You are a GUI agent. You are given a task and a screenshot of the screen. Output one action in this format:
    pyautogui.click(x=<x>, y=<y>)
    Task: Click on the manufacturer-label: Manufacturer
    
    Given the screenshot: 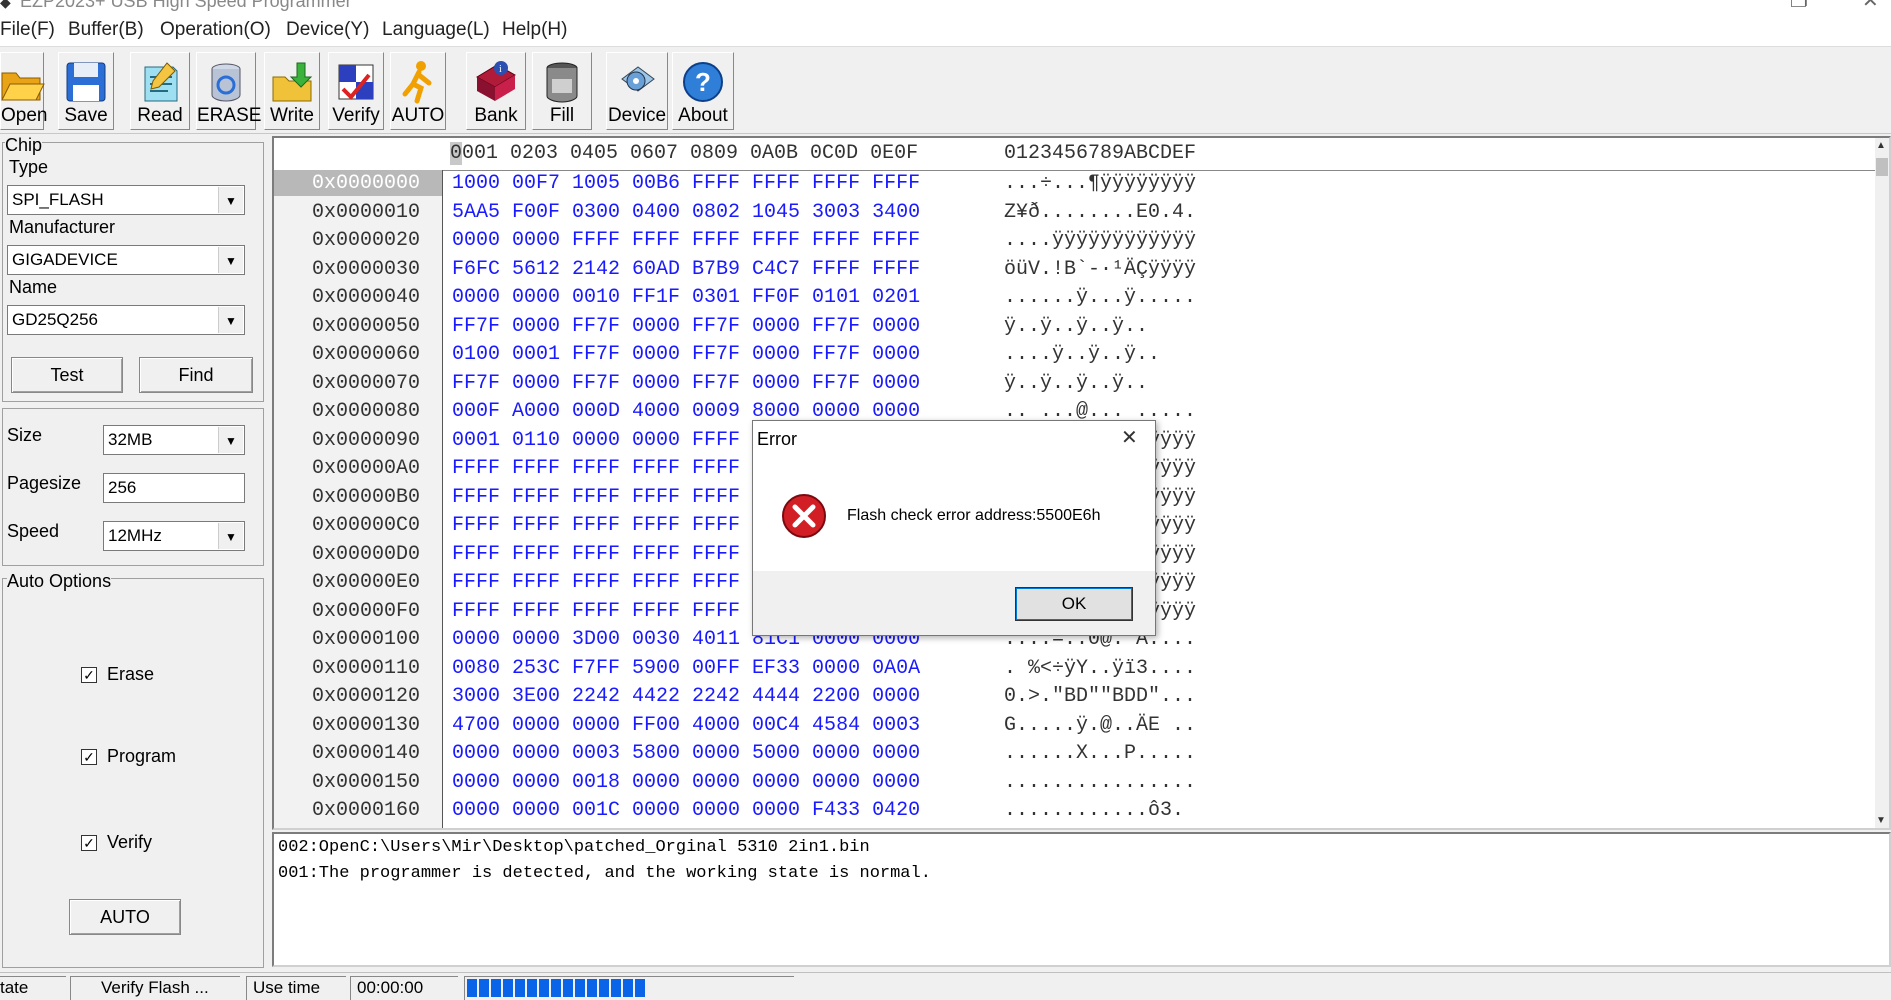 What is the action you would take?
    pyautogui.click(x=62, y=227)
    